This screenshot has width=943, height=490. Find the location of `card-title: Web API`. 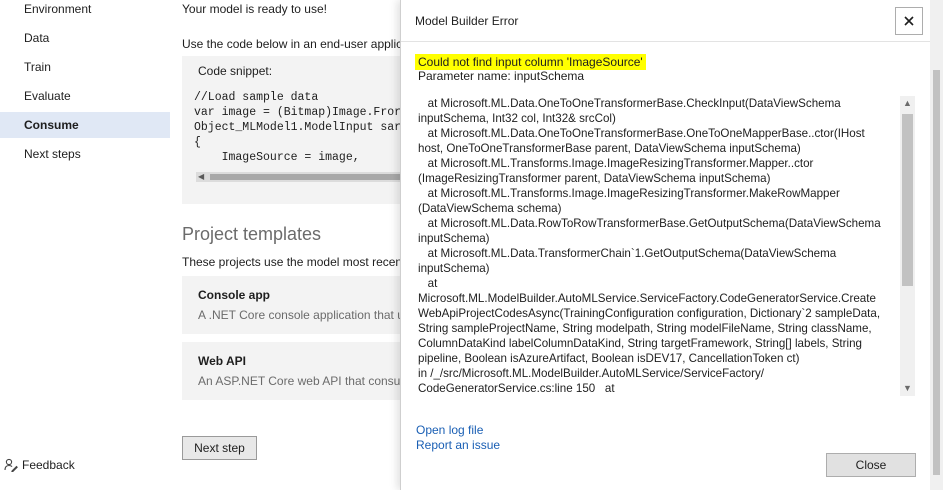

card-title: Web API is located at coordinates (222, 361).